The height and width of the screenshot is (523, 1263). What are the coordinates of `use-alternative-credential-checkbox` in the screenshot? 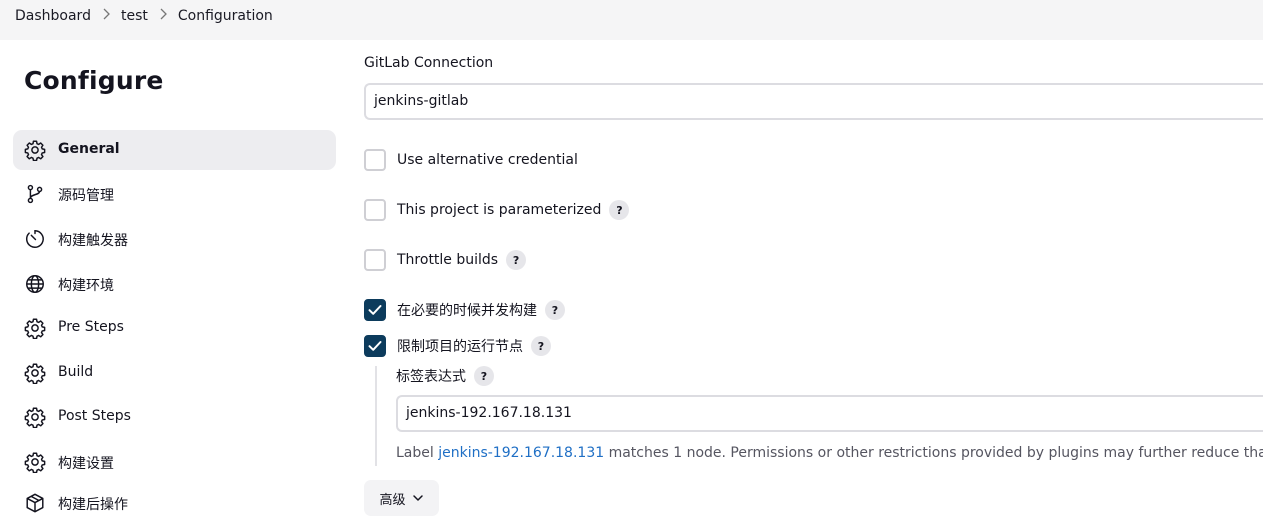 It's located at (375, 160).